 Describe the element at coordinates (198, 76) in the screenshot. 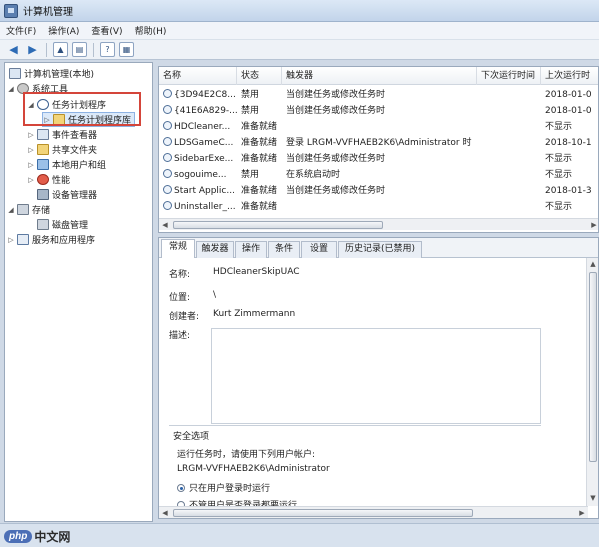

I see `column-header-name: 名称` at that location.